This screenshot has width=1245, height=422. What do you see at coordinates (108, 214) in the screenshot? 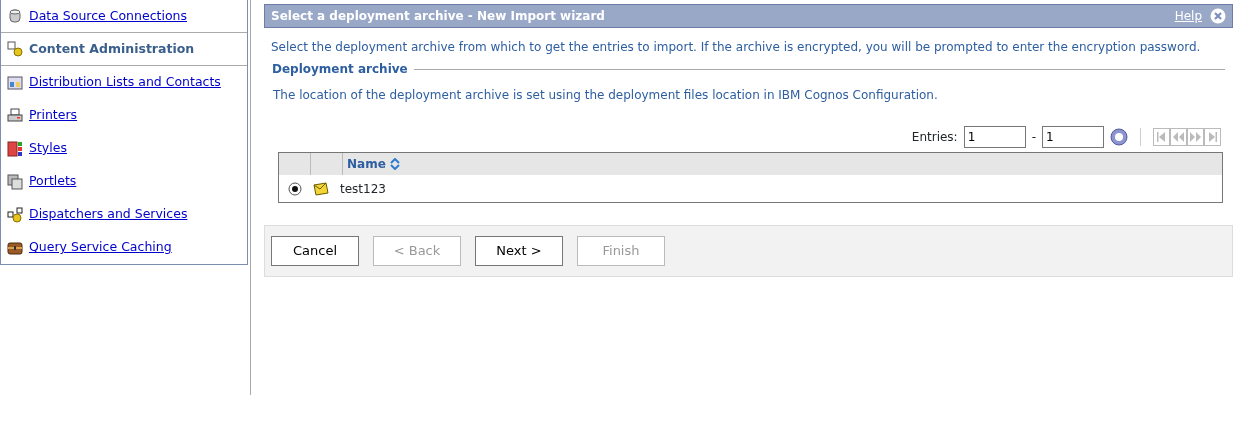
I see `sidebar-link: Dispatchers and Services` at bounding box center [108, 214].